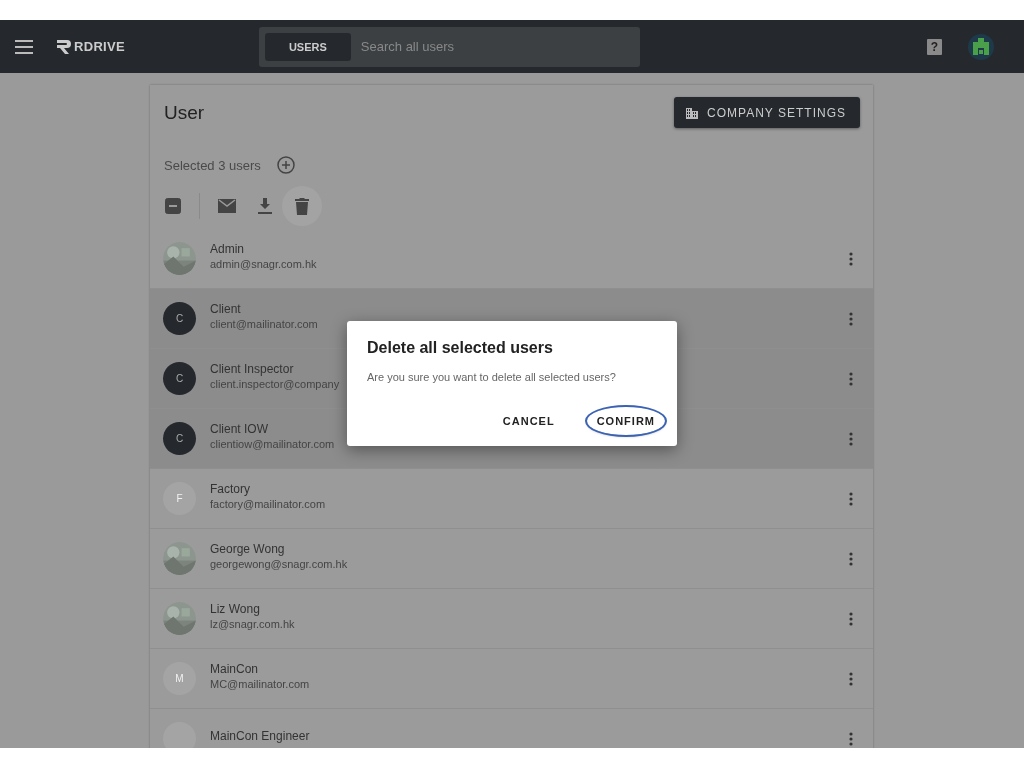 The image size is (1024, 768). Describe the element at coordinates (179, 498) in the screenshot. I see `initial-avatar: F` at that location.